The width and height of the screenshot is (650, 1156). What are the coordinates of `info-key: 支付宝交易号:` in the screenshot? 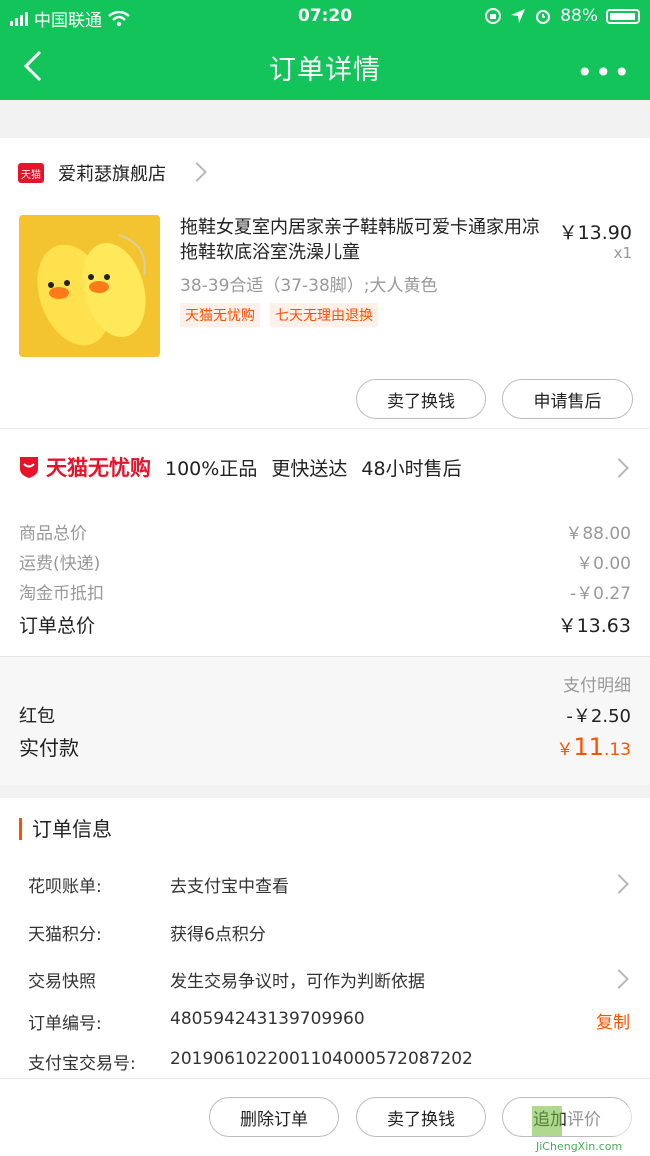 It's located at (82, 1064).